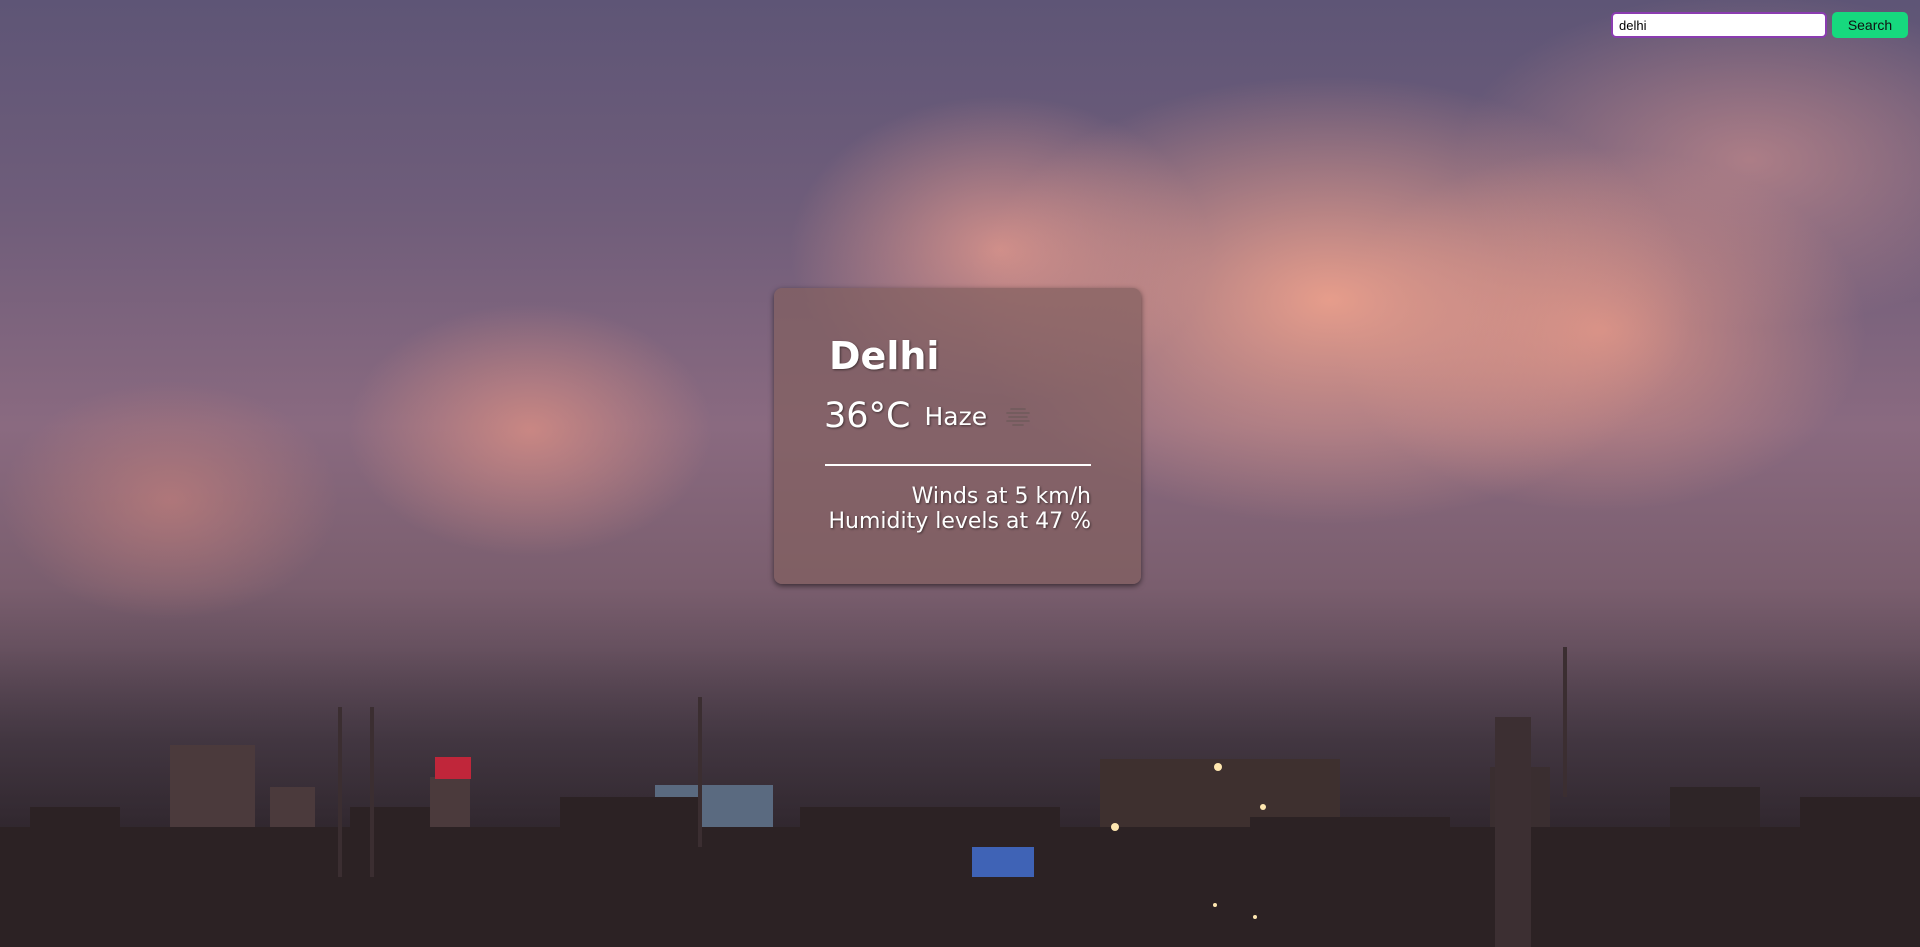 Image resolution: width=1920 pixels, height=947 pixels. What do you see at coordinates (867, 416) in the screenshot?
I see `temperature-value: 36°C` at bounding box center [867, 416].